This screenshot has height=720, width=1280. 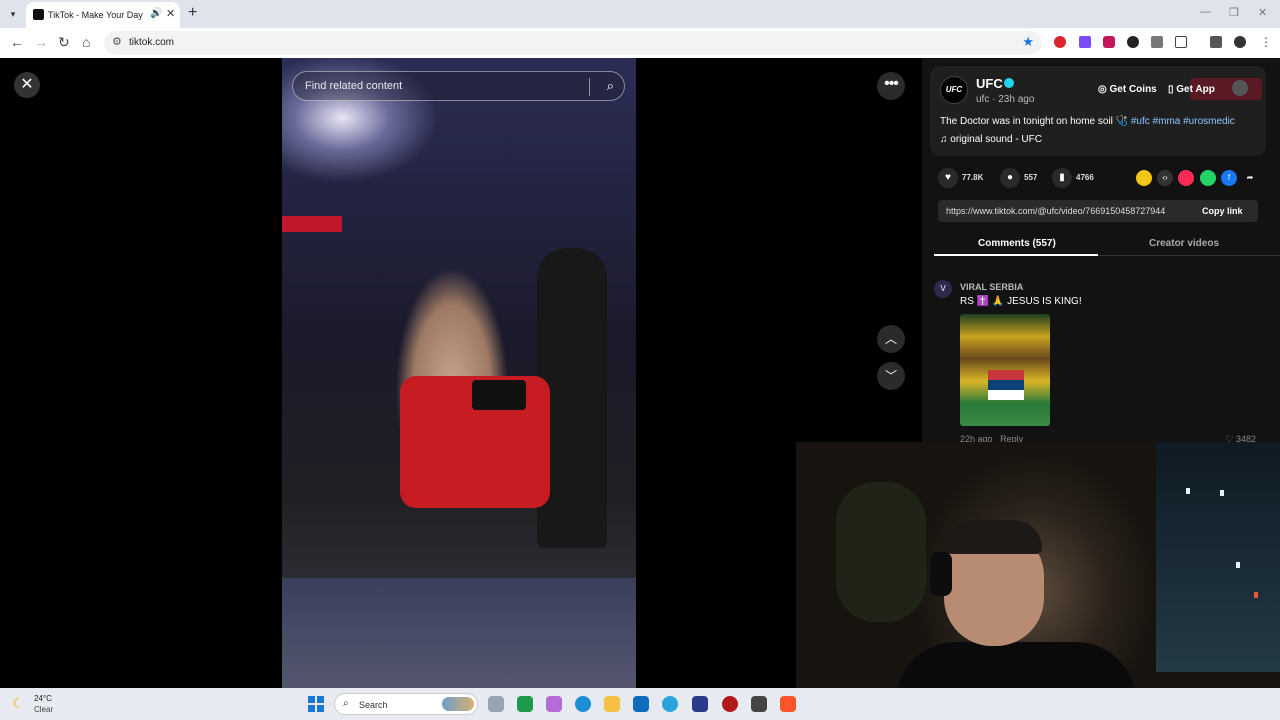 I want to click on get-coins-label: Get Coins, so click(x=1133, y=89).